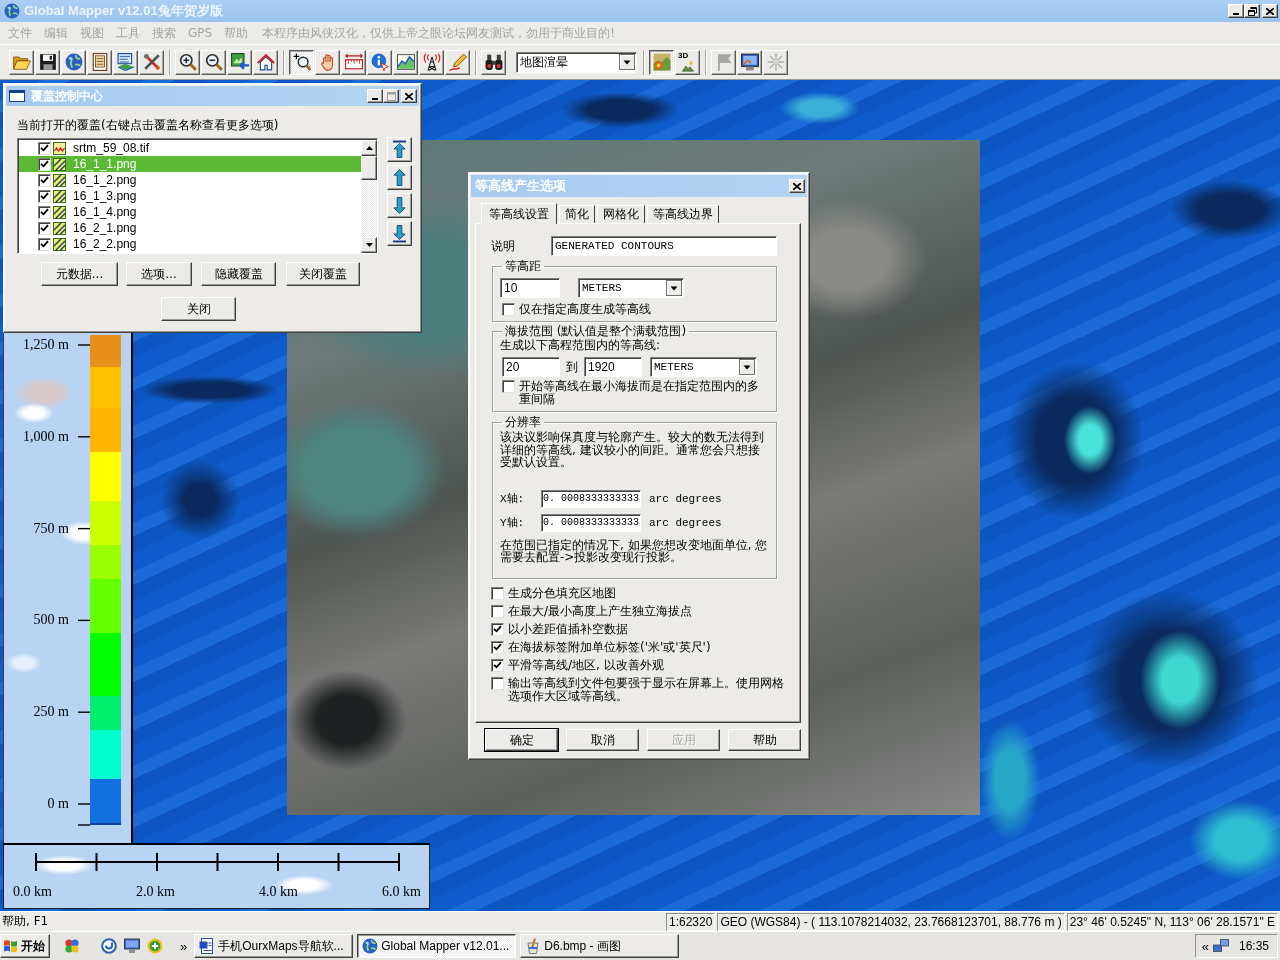  What do you see at coordinates (369, 148) in the screenshot?
I see `scroll-up-button` at bounding box center [369, 148].